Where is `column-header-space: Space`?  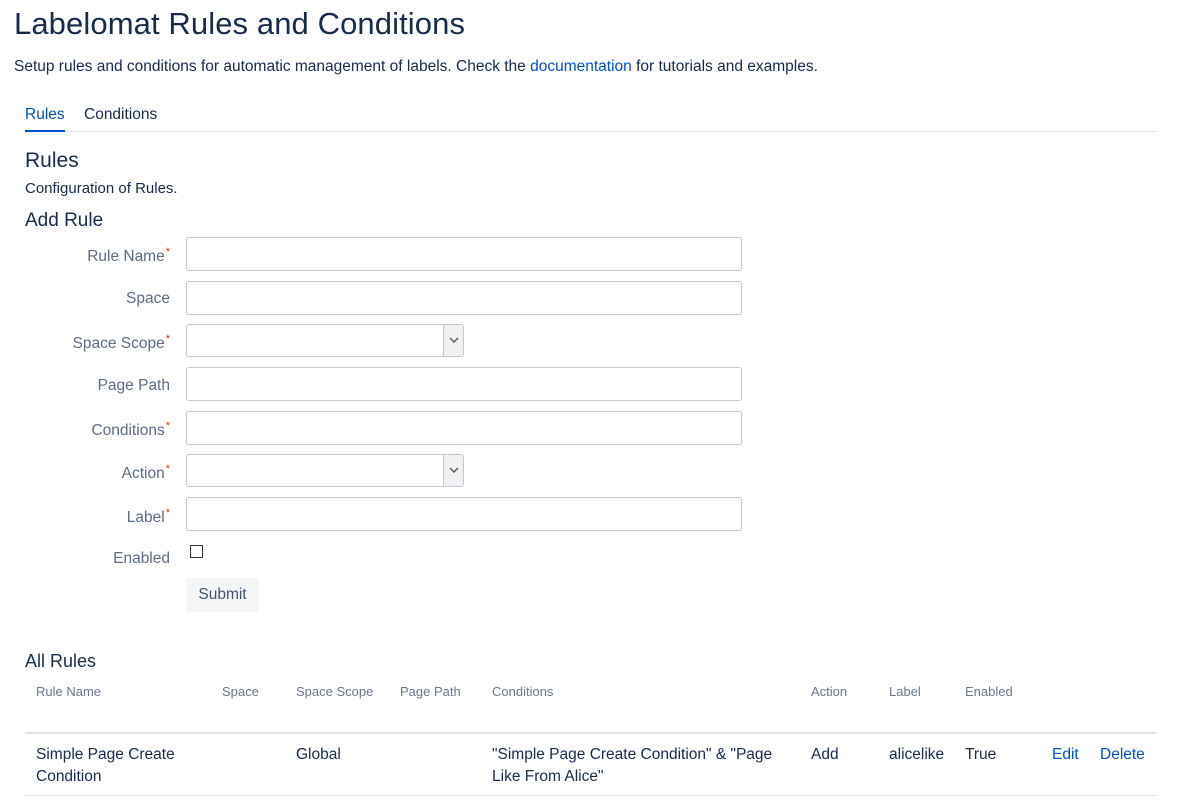 column-header-space: Space is located at coordinates (240, 691).